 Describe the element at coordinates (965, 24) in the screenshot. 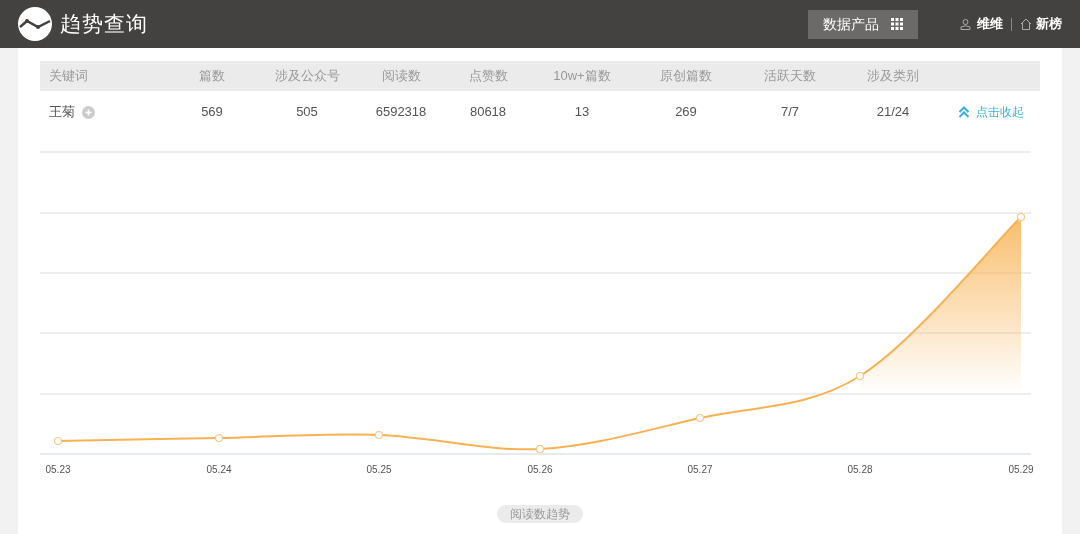

I see `user-icon` at that location.